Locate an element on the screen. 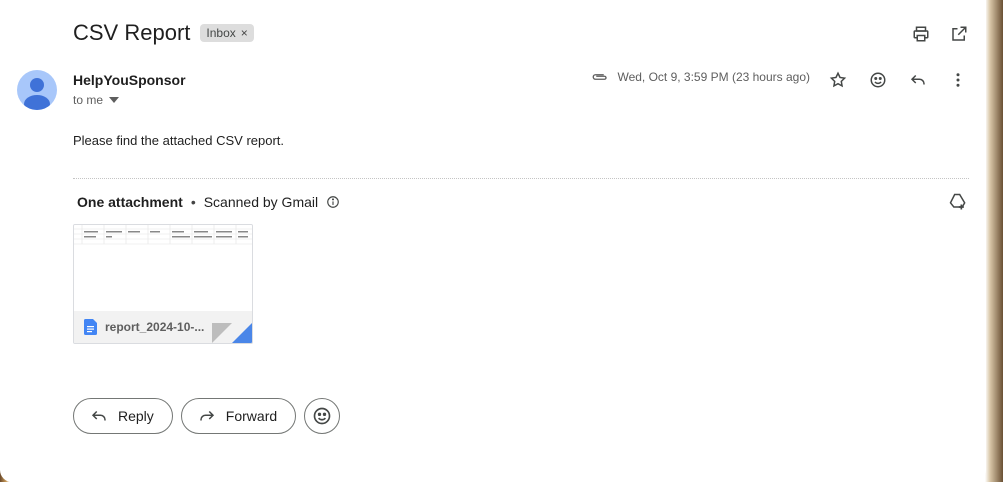  message-body: Please find the attached CSV report. is located at coordinates (179, 140).